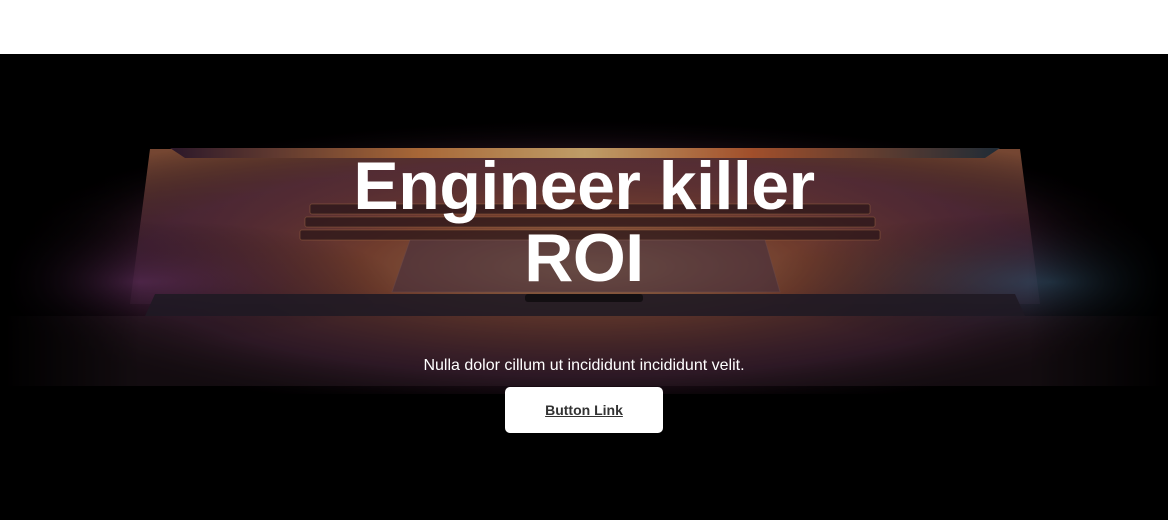 The image size is (1168, 520). What do you see at coordinates (584, 186) in the screenshot?
I see `hero-title-line-1: Engineer killer` at bounding box center [584, 186].